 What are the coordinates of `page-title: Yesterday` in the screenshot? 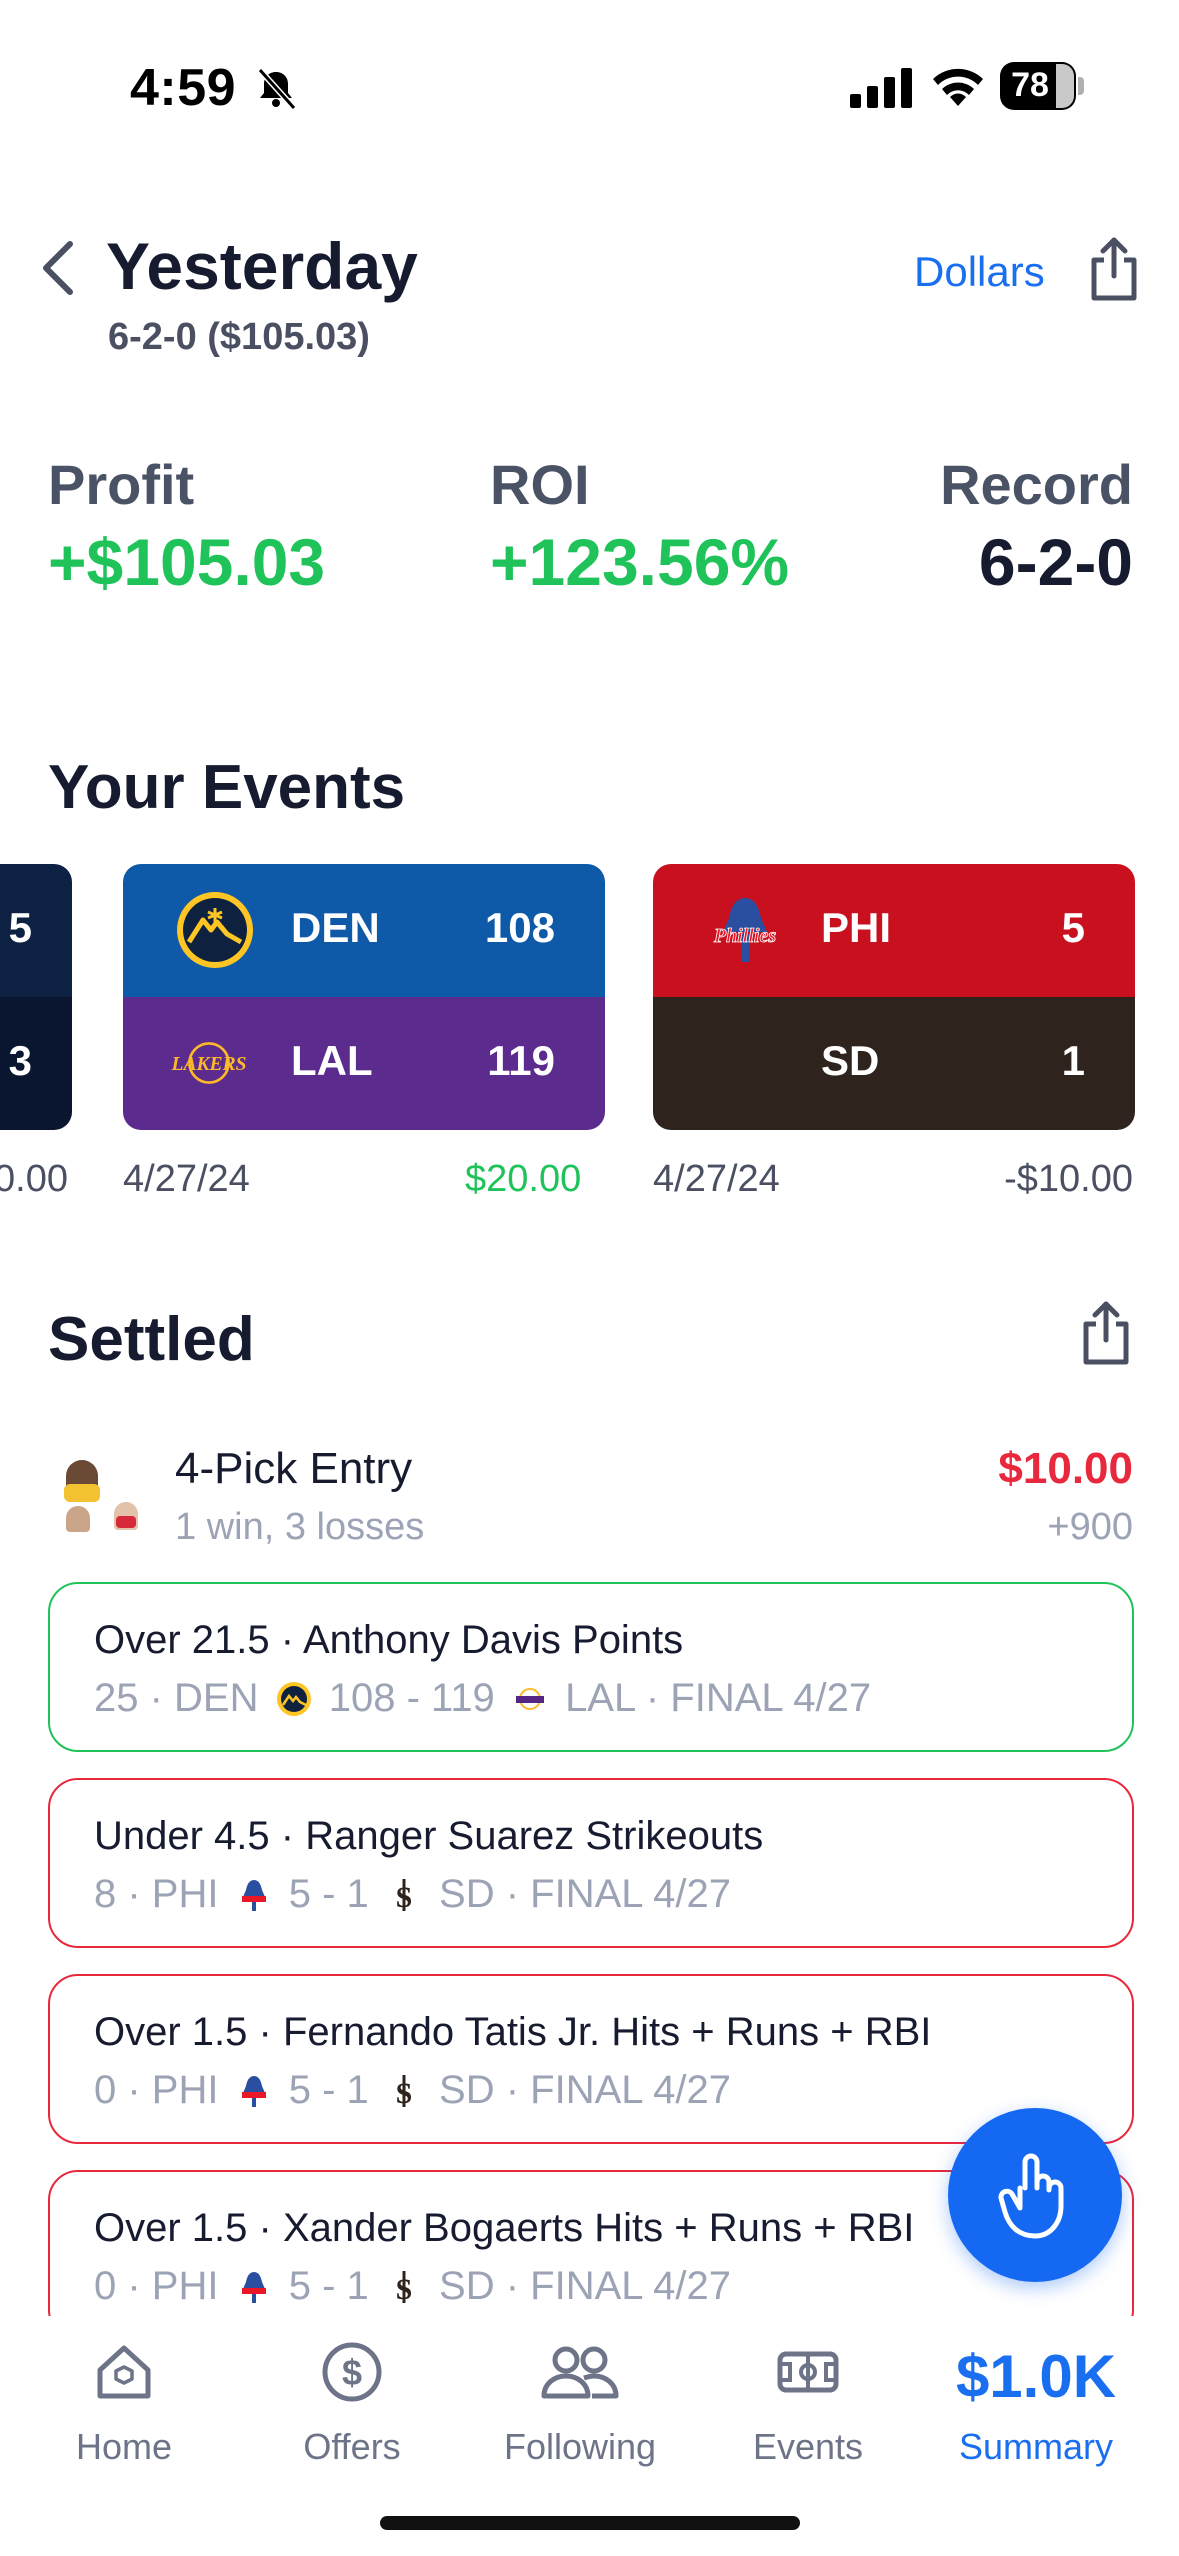 It's located at (262, 266).